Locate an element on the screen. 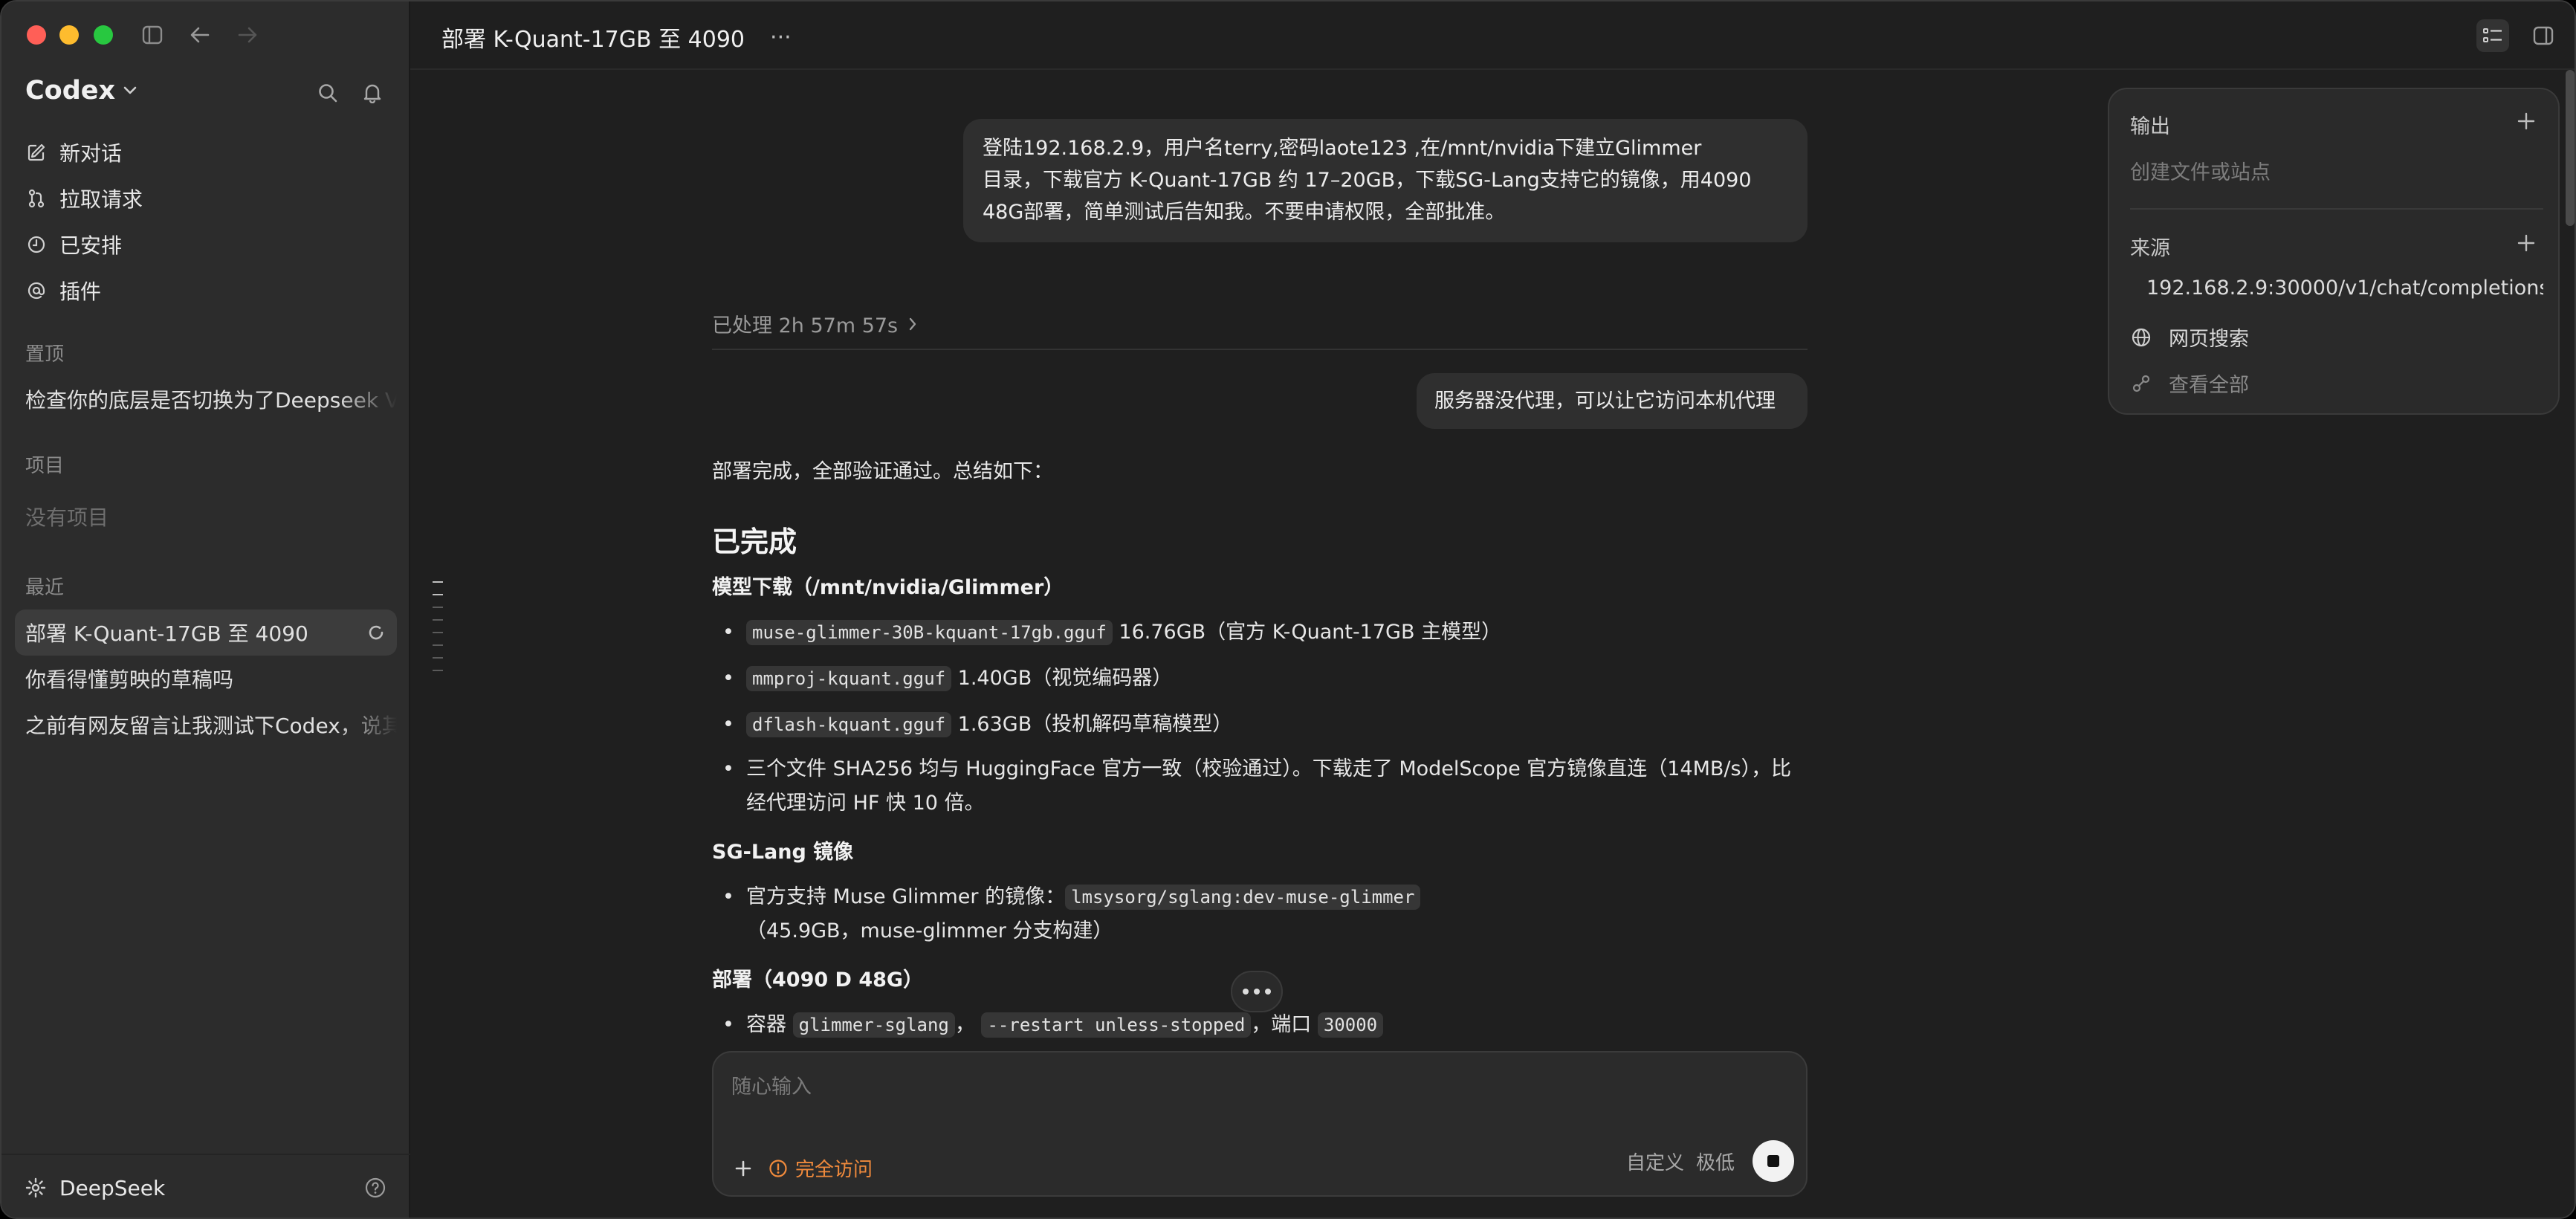 The width and height of the screenshot is (2576, 1219). custom-model-button: 自定义 is located at coordinates (1655, 1161).